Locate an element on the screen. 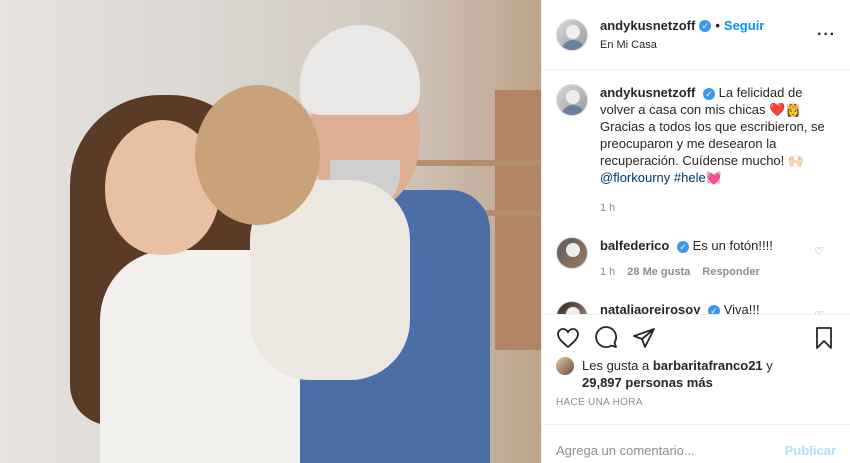  comment-input is located at coordinates (666, 450).